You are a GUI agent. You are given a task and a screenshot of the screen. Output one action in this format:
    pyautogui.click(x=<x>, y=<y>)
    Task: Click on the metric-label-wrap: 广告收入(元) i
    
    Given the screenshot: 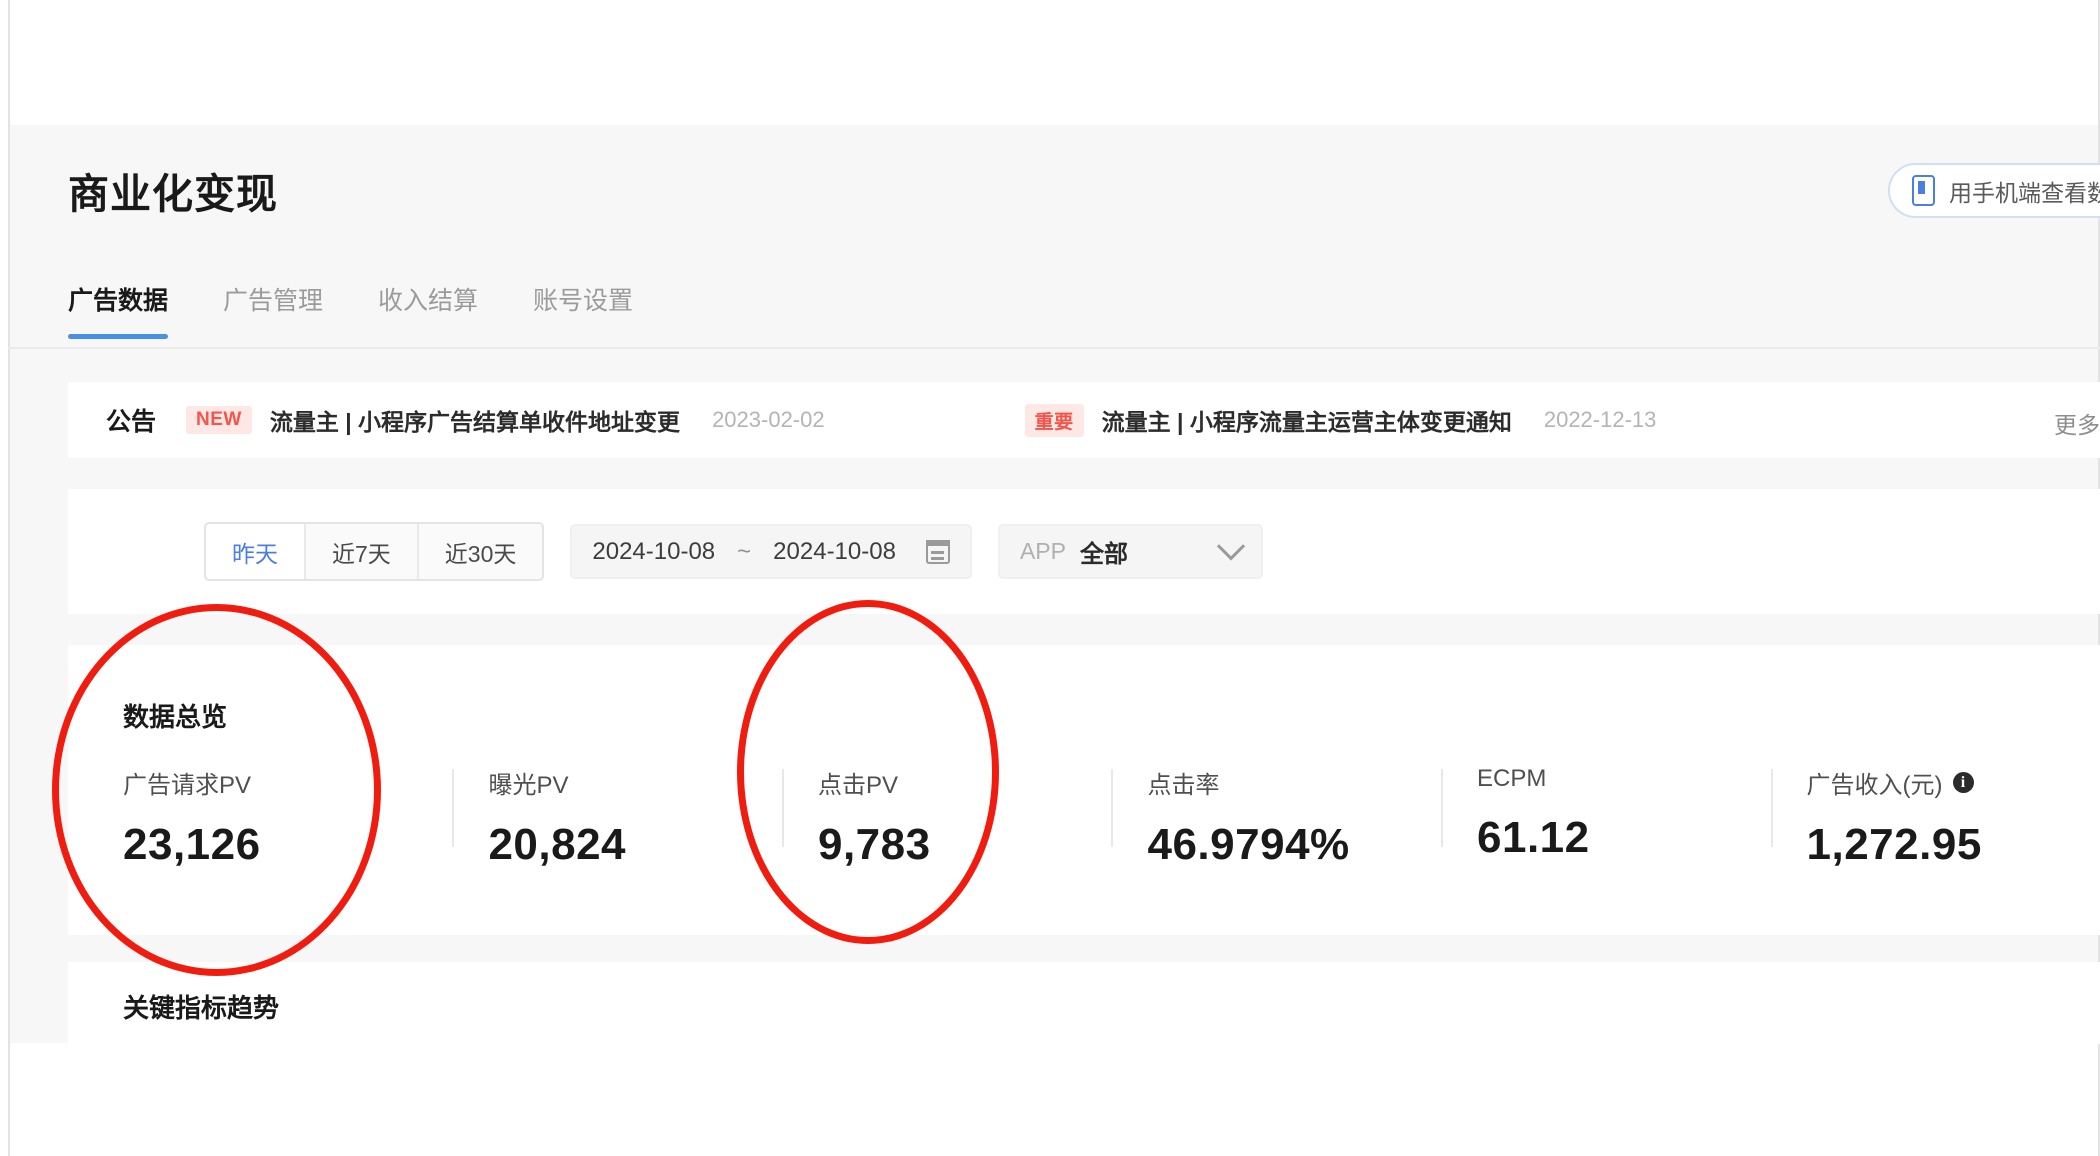 What is the action you would take?
    pyautogui.click(x=1953, y=782)
    